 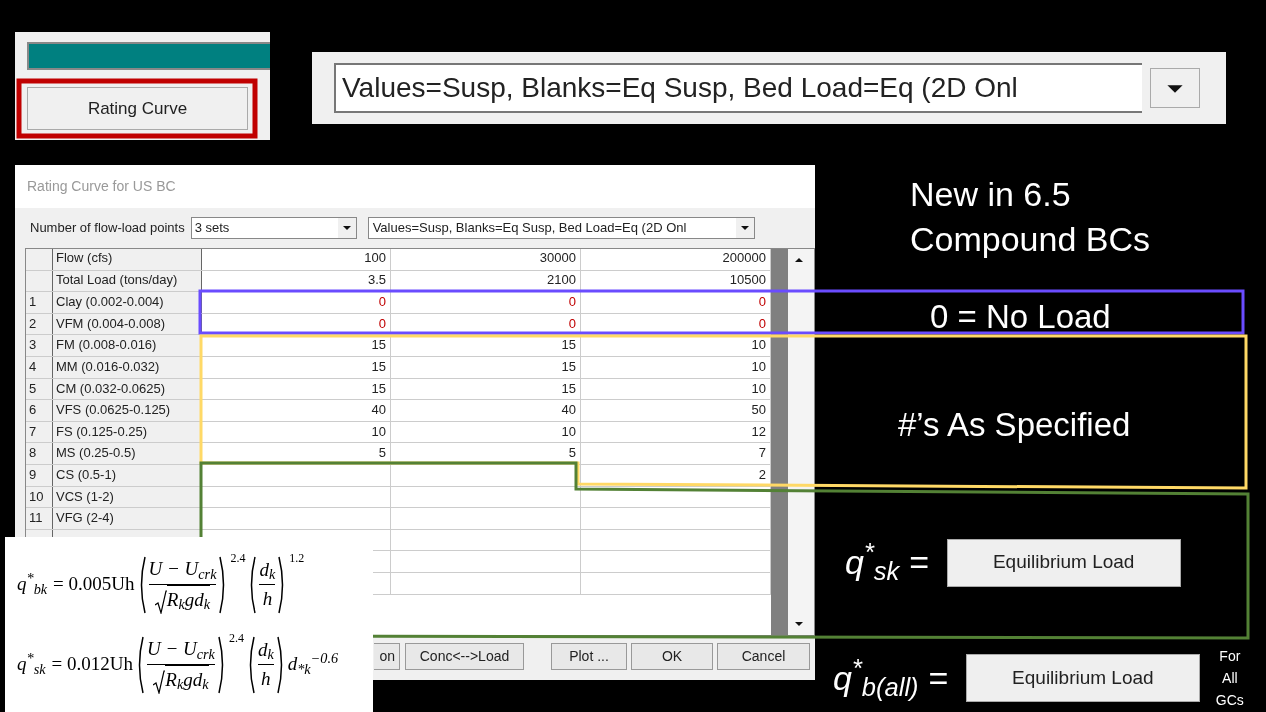 I want to click on dialog-button: OK, so click(x=672, y=656).